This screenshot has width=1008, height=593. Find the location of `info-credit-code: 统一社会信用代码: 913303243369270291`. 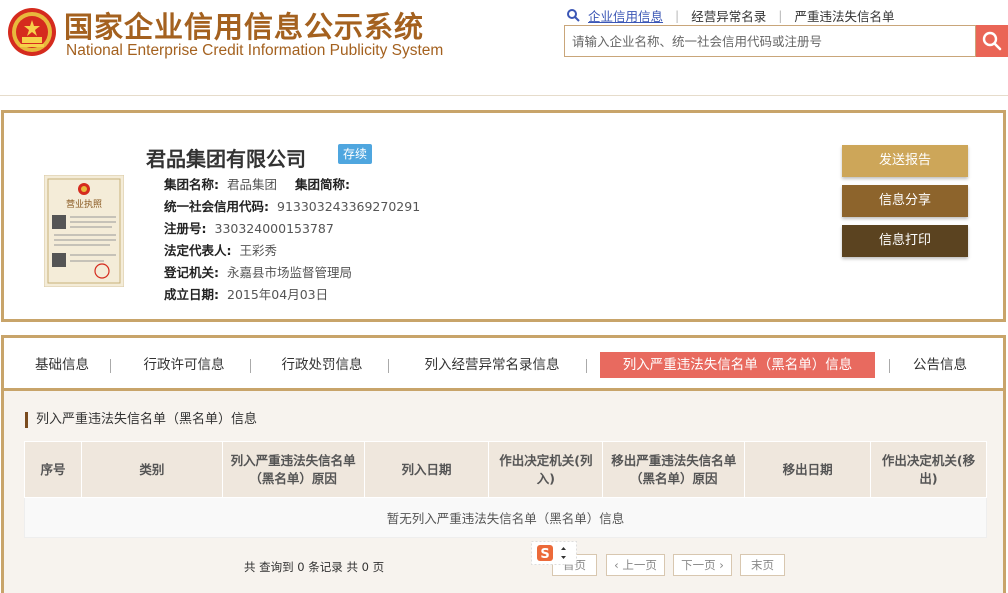

info-credit-code: 统一社会信用代码: 913303243369270291 is located at coordinates (292, 205).